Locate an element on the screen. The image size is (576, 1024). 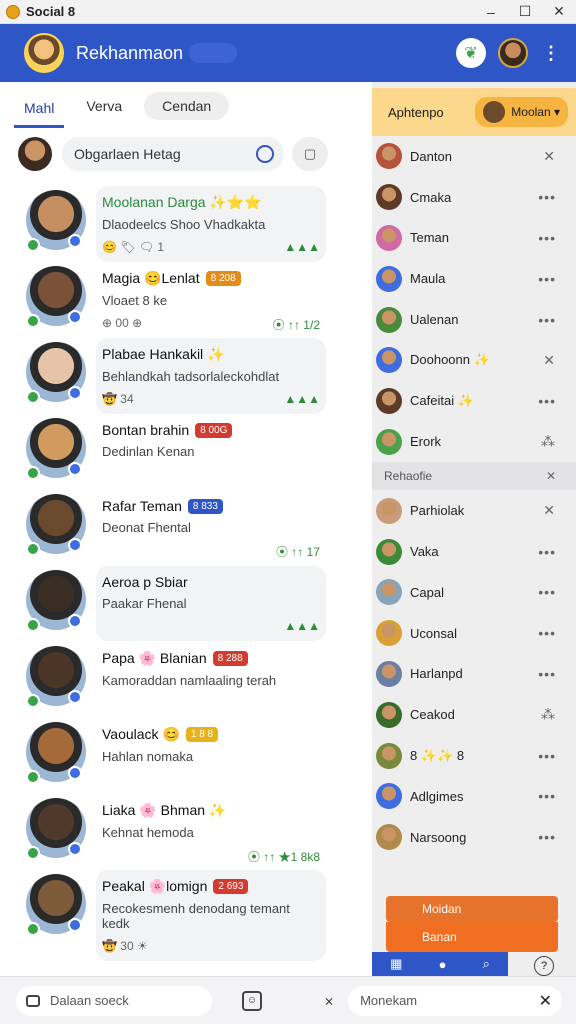
contact-item: Cmaka ••• is located at coordinates (474, 197).